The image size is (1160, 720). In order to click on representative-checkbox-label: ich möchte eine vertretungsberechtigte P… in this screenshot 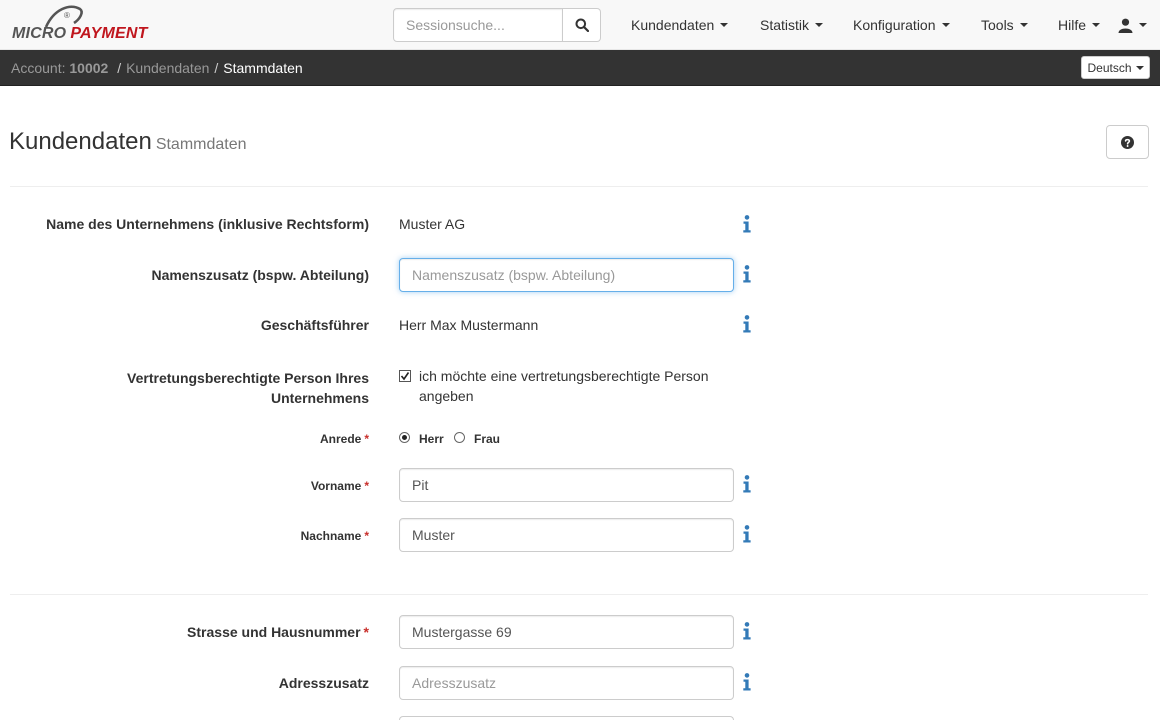, I will do `click(579, 386)`.